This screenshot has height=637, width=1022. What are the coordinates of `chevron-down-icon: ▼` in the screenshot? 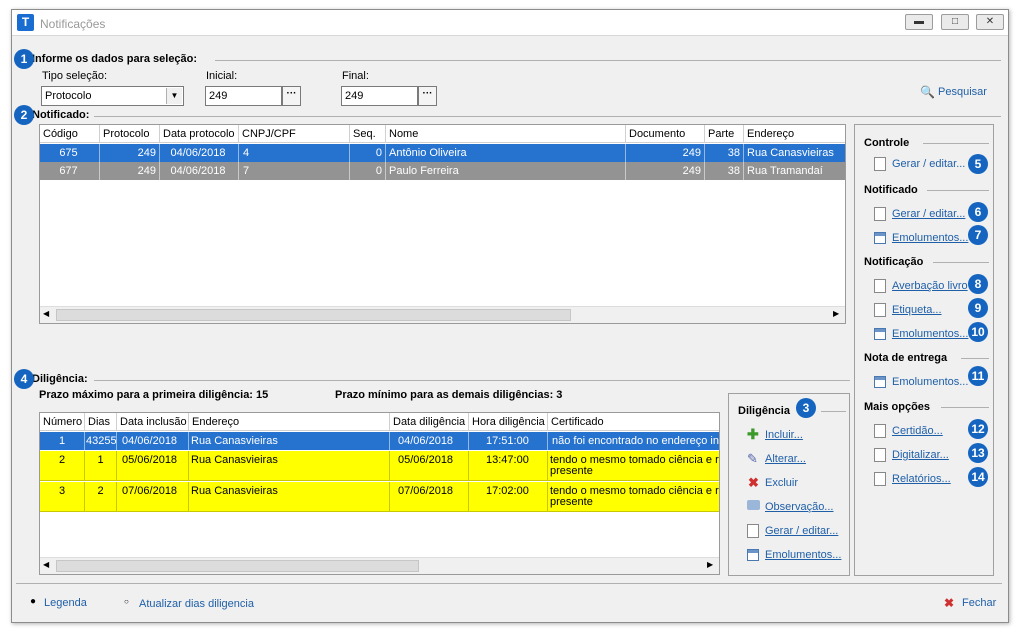 It's located at (174, 96).